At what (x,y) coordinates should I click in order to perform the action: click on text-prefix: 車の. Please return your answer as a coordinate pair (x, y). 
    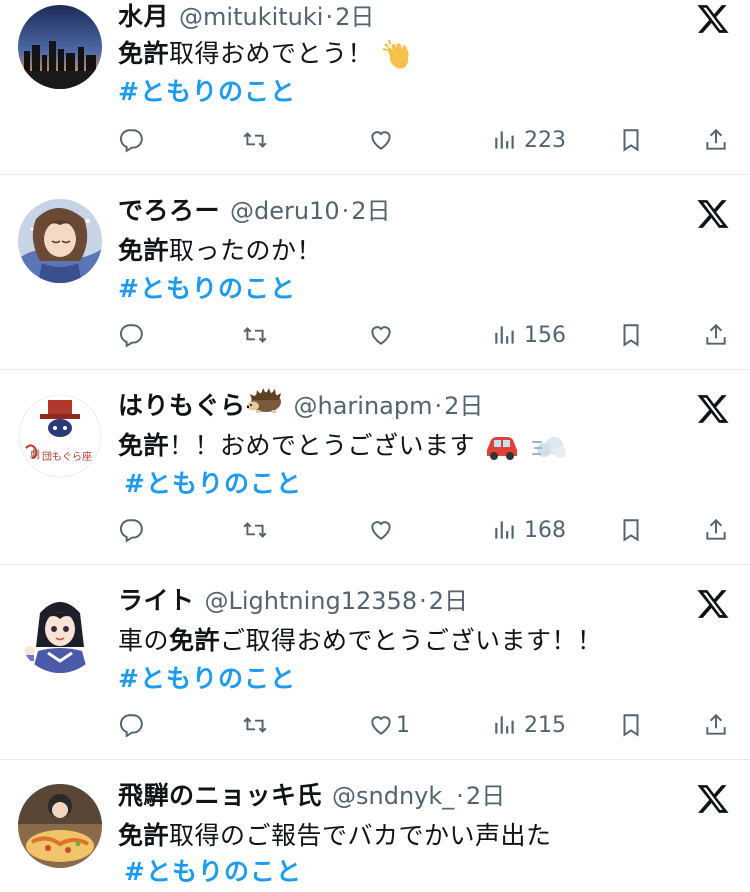
    Looking at the image, I should click on (144, 640).